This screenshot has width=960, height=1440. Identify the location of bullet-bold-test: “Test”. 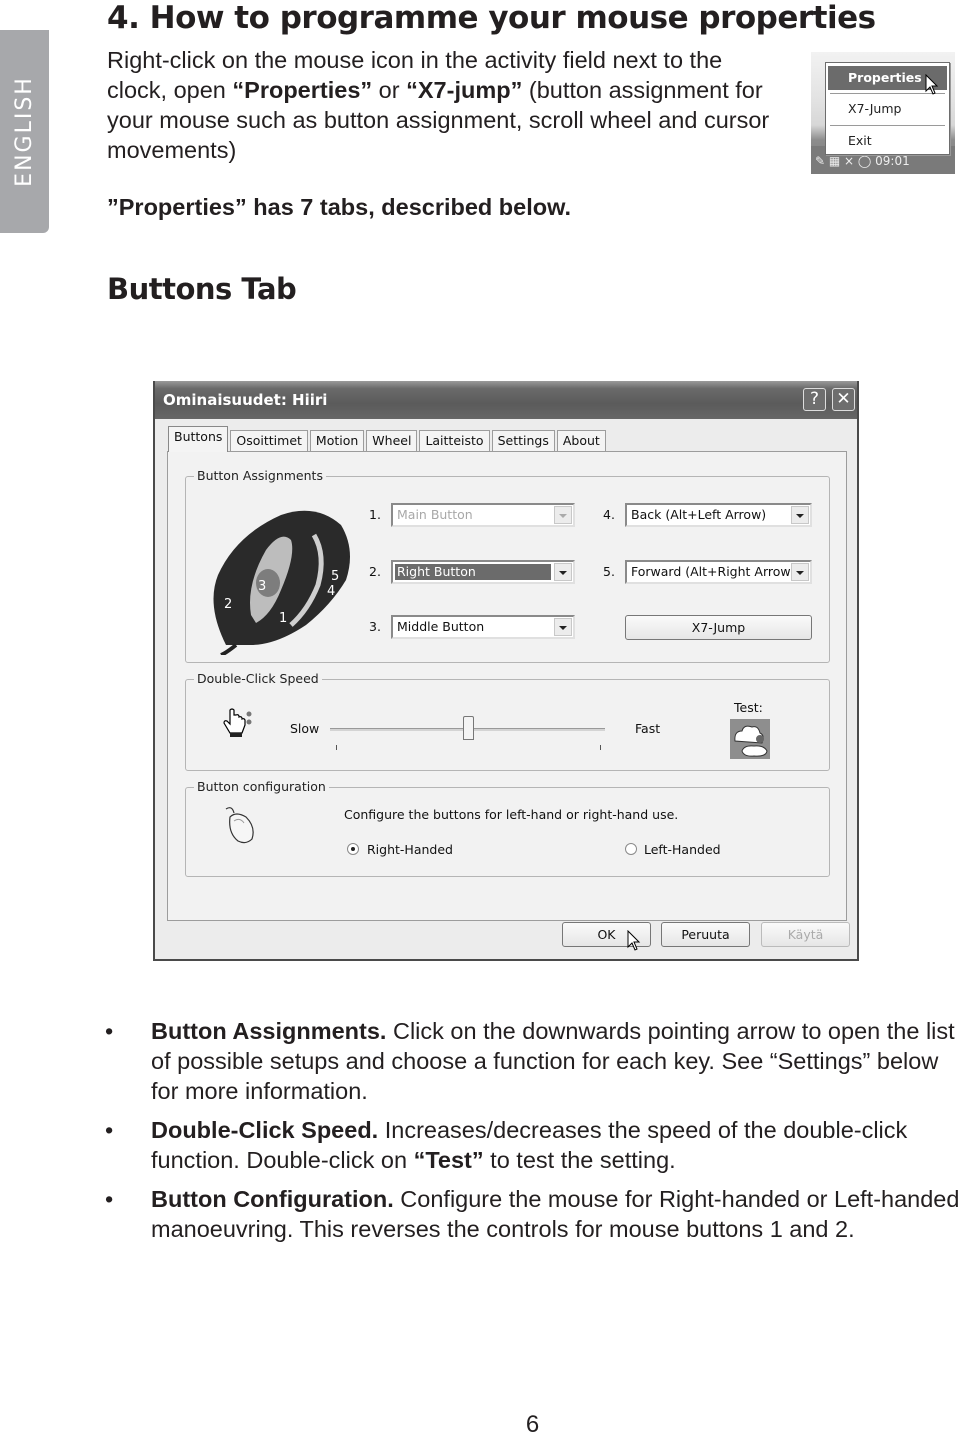
(448, 1160).